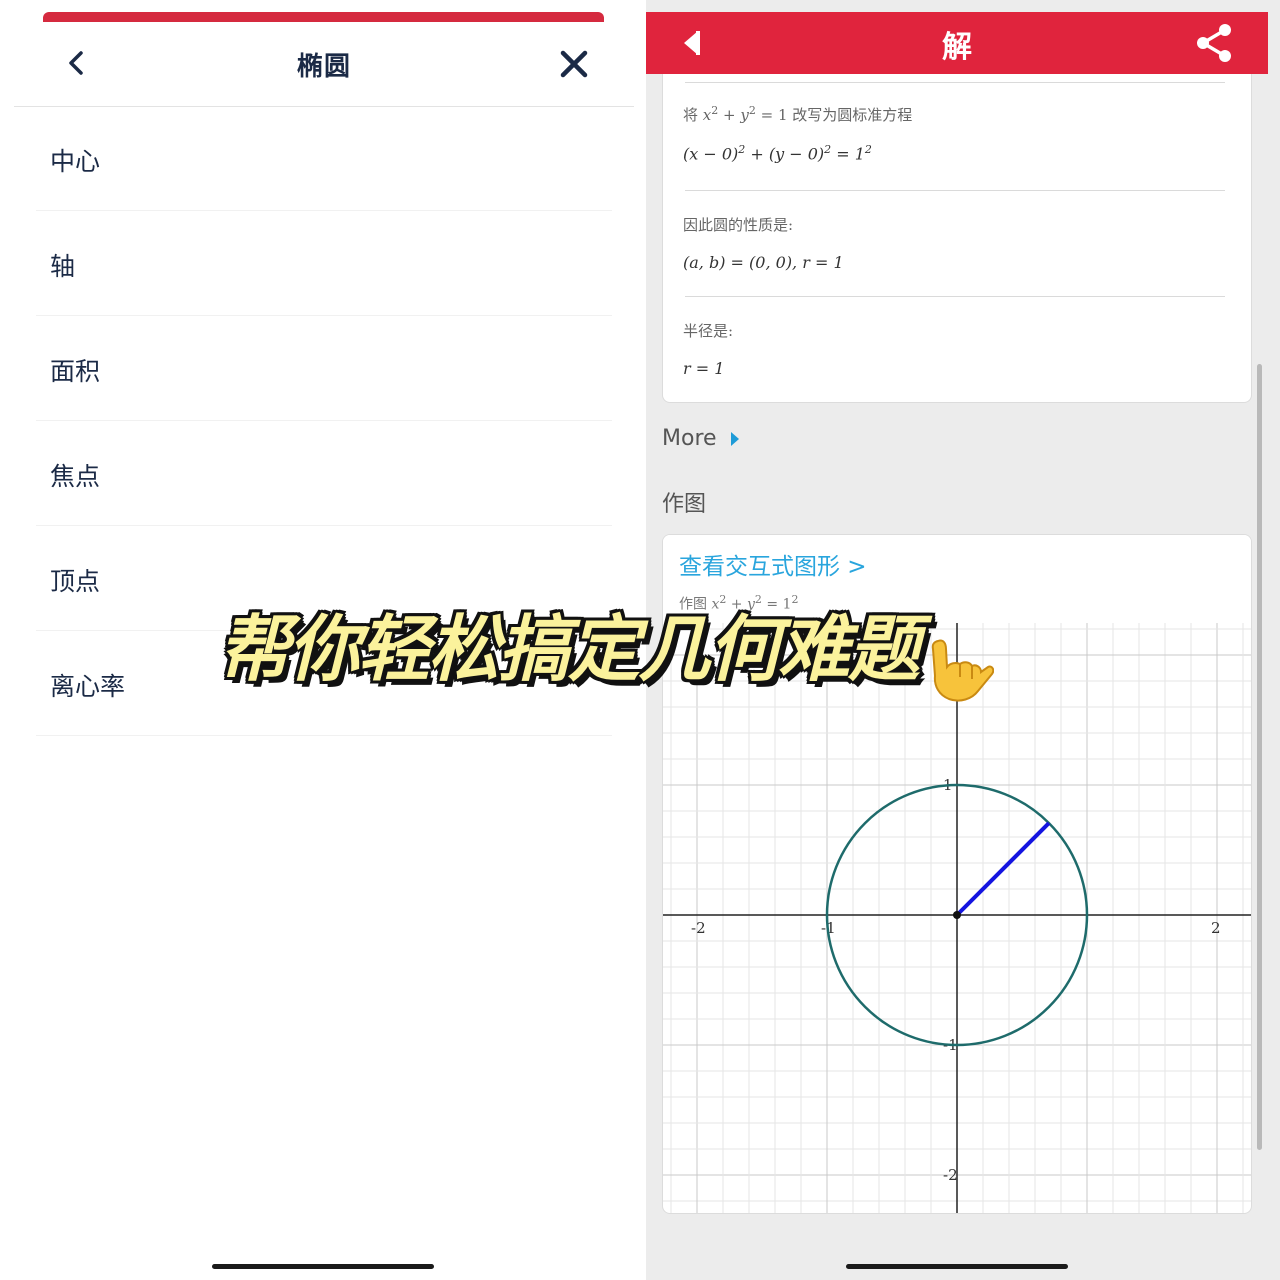 This screenshot has width=1280, height=1280. What do you see at coordinates (1259, 757) in the screenshot?
I see `scrollbar` at bounding box center [1259, 757].